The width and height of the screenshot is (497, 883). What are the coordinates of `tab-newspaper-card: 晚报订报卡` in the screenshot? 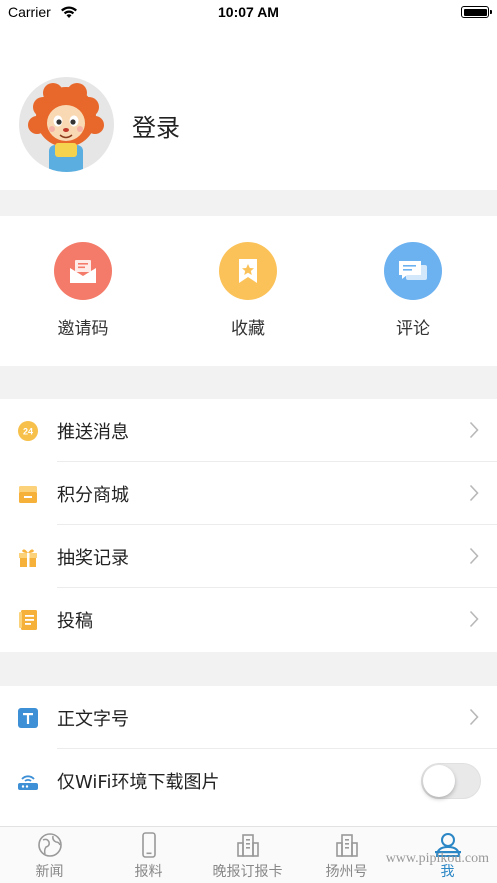 It's located at (247, 856).